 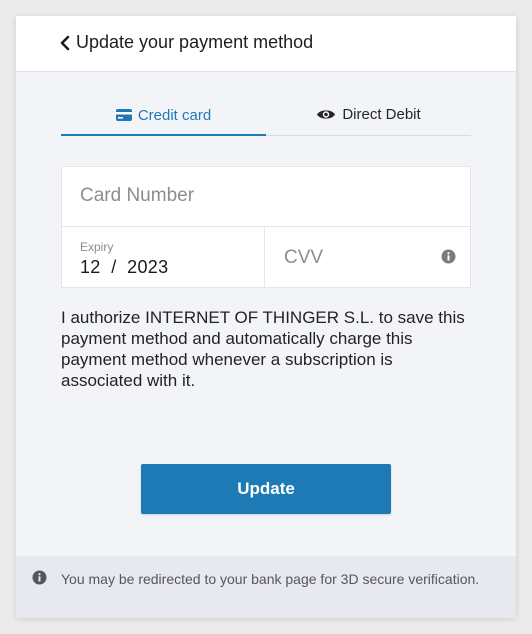 I want to click on card-form: Expiry 12 / 2023, so click(x=266, y=227).